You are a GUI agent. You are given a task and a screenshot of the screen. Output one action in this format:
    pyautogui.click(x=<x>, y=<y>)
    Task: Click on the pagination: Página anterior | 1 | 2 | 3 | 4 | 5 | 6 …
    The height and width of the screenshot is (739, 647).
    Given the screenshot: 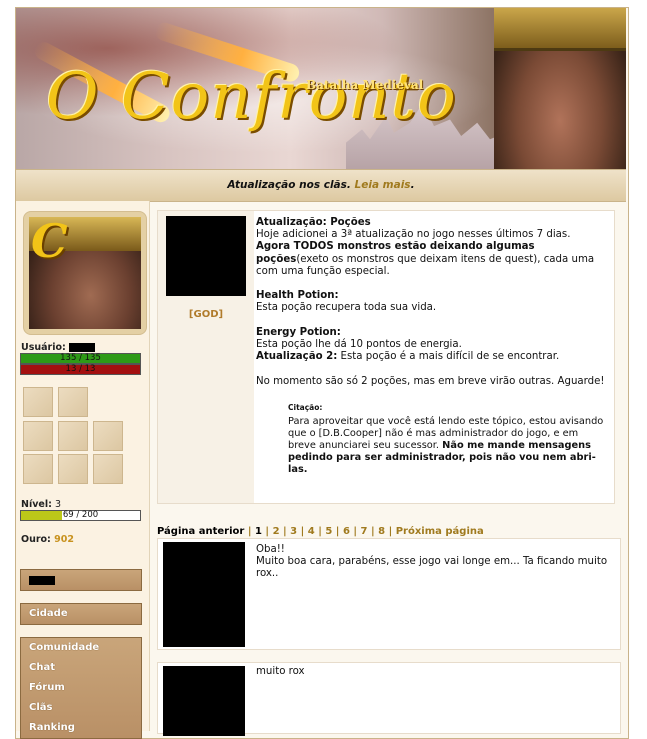 What is the action you would take?
    pyautogui.click(x=320, y=531)
    